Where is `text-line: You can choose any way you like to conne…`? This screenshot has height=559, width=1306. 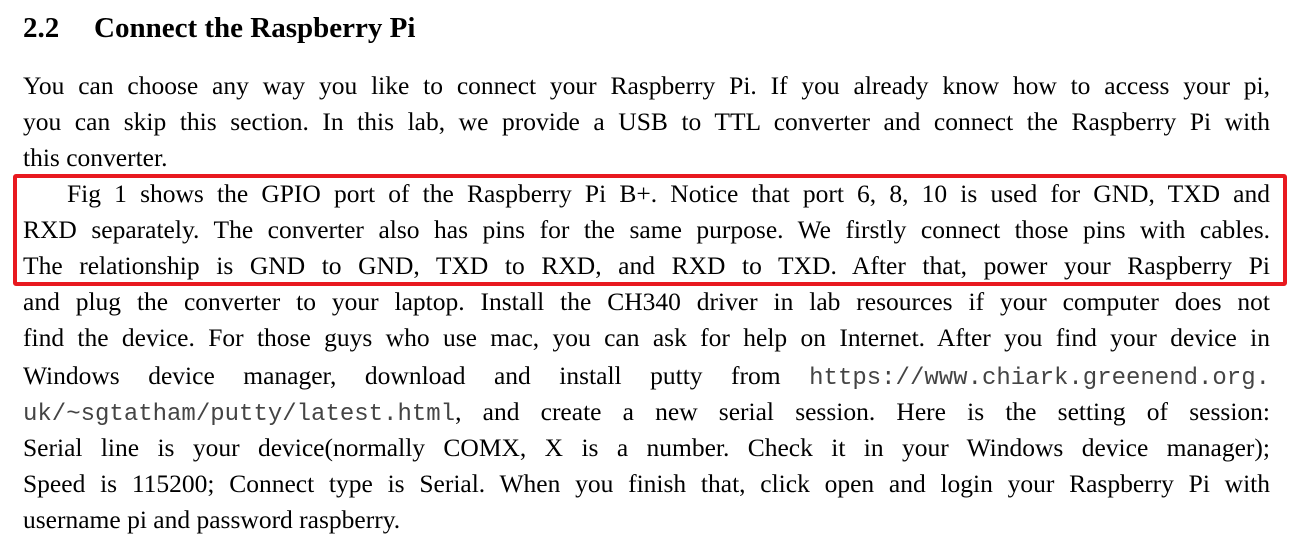 text-line: You can choose any way you like to conne… is located at coordinates (646, 85).